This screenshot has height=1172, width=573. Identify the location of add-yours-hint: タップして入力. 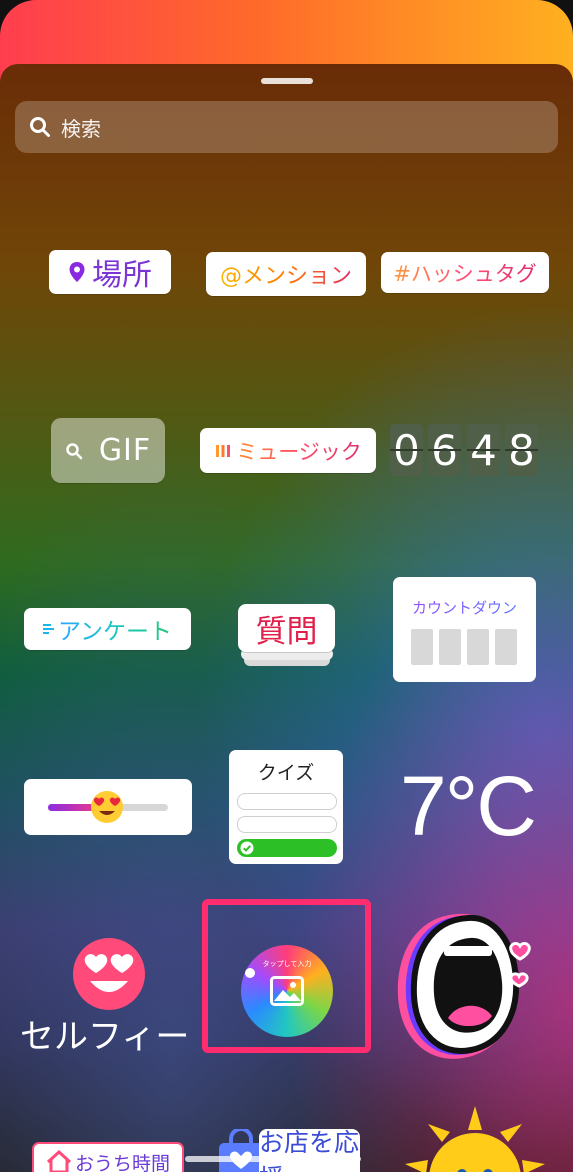
(287, 964).